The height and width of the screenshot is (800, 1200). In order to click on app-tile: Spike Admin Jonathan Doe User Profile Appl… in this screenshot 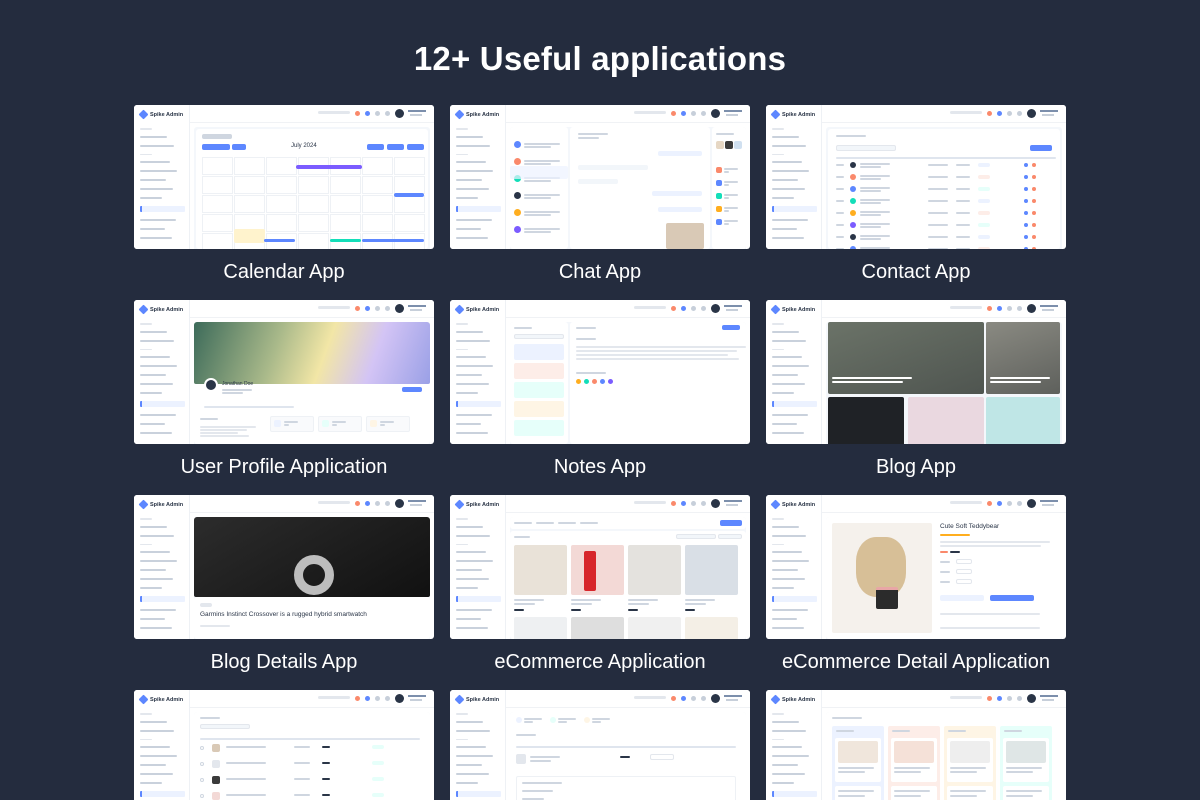, I will do `click(284, 389)`.